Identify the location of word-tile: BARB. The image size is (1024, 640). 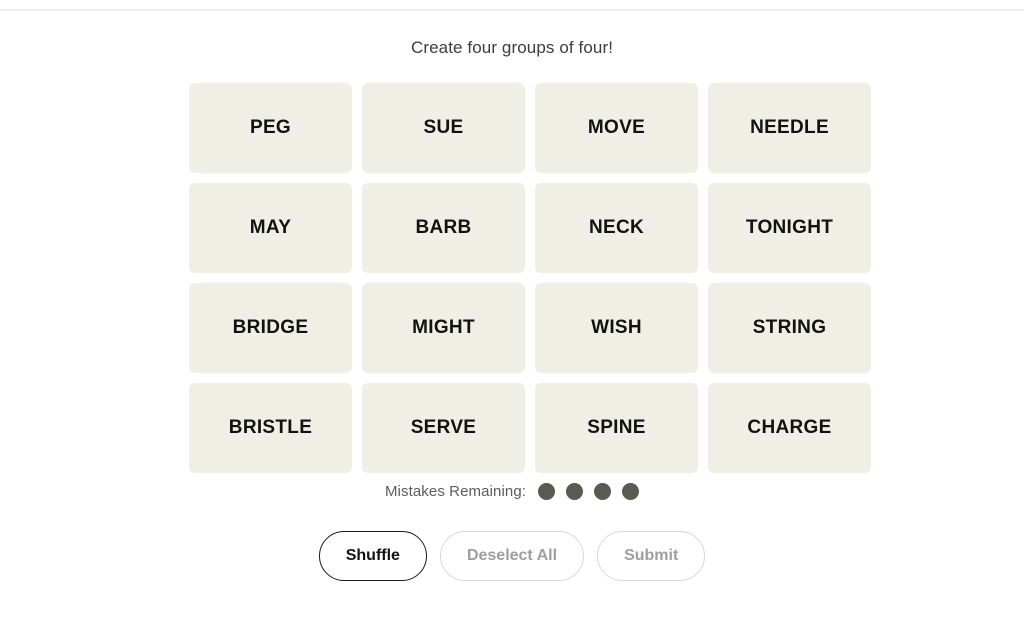
(443, 228).